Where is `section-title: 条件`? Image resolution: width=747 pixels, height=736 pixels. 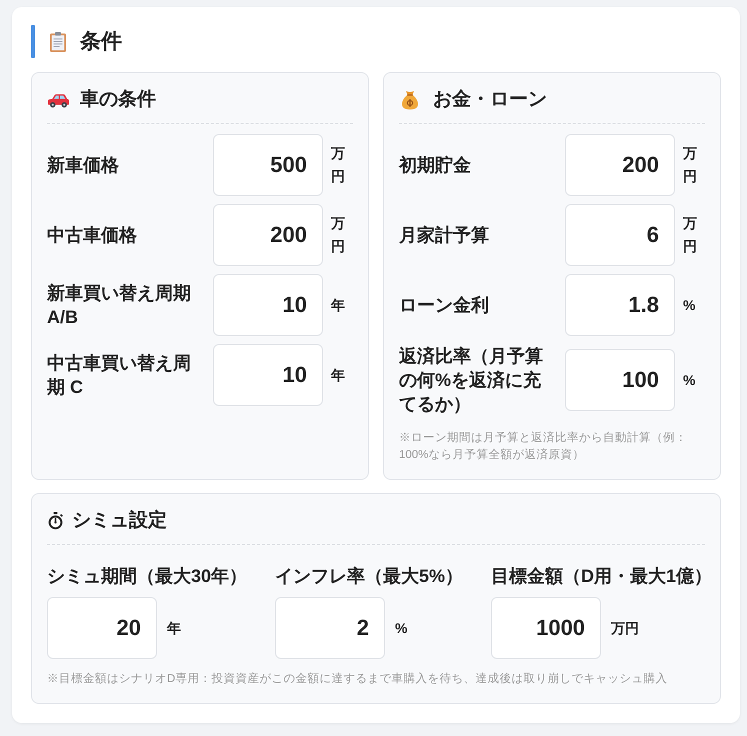 section-title: 条件 is located at coordinates (101, 41).